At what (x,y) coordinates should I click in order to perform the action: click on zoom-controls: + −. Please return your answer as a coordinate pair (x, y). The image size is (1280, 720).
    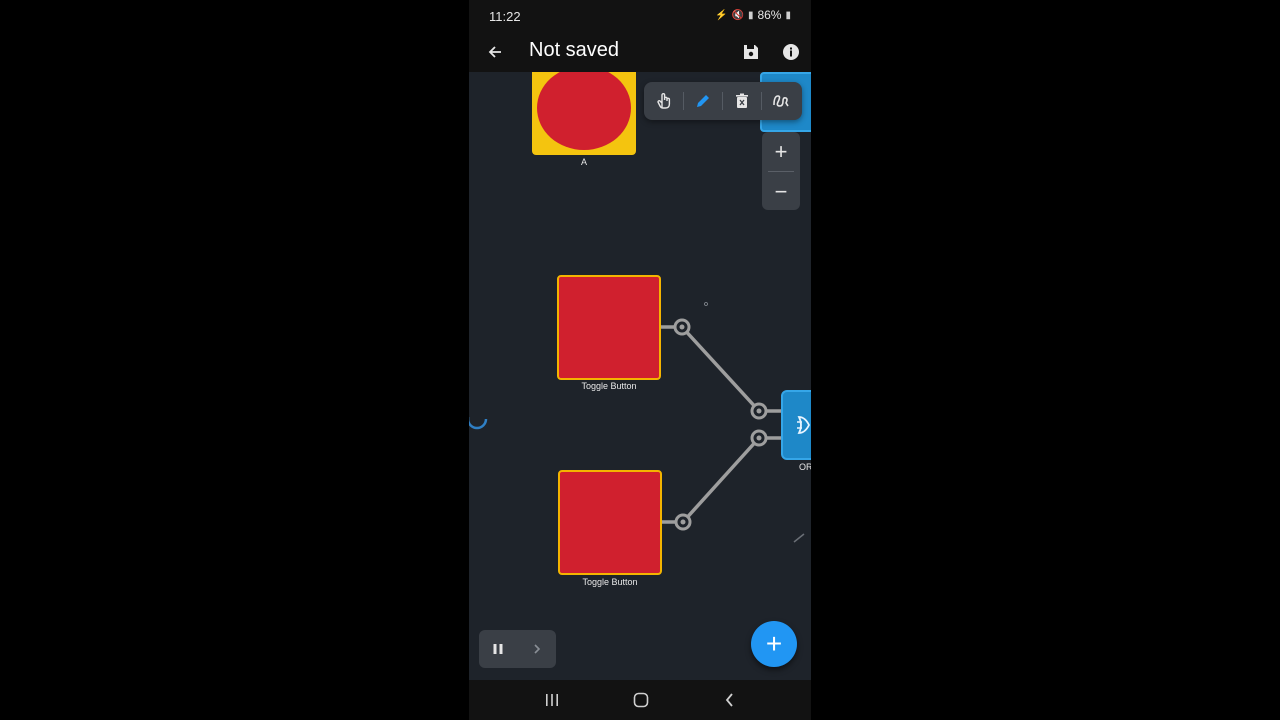
    Looking at the image, I should click on (781, 171).